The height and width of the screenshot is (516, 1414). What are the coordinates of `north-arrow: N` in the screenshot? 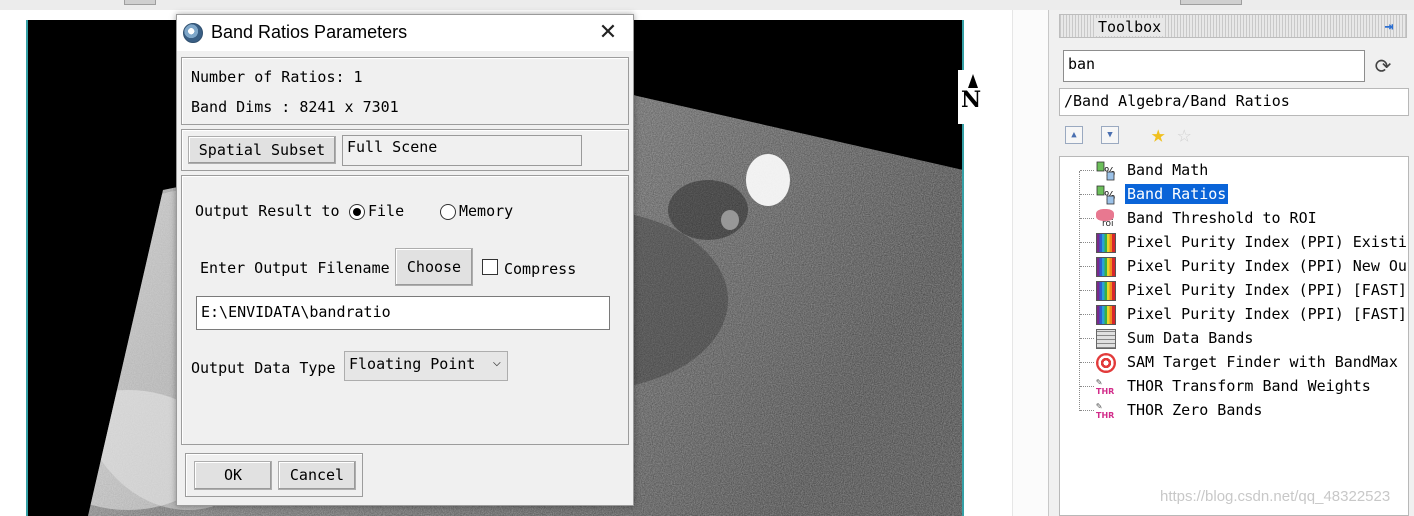 It's located at (973, 97).